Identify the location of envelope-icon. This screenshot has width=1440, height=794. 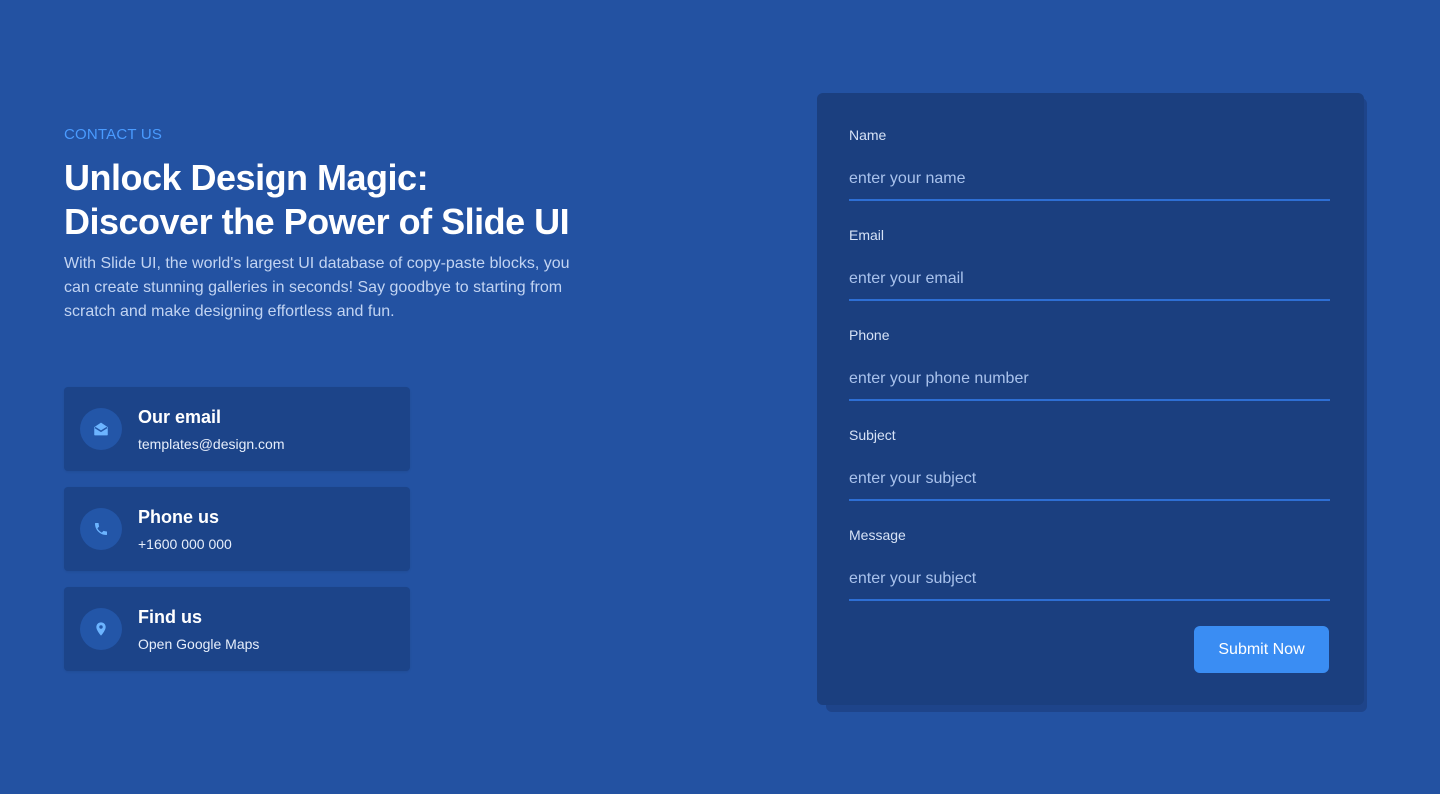
(101, 429).